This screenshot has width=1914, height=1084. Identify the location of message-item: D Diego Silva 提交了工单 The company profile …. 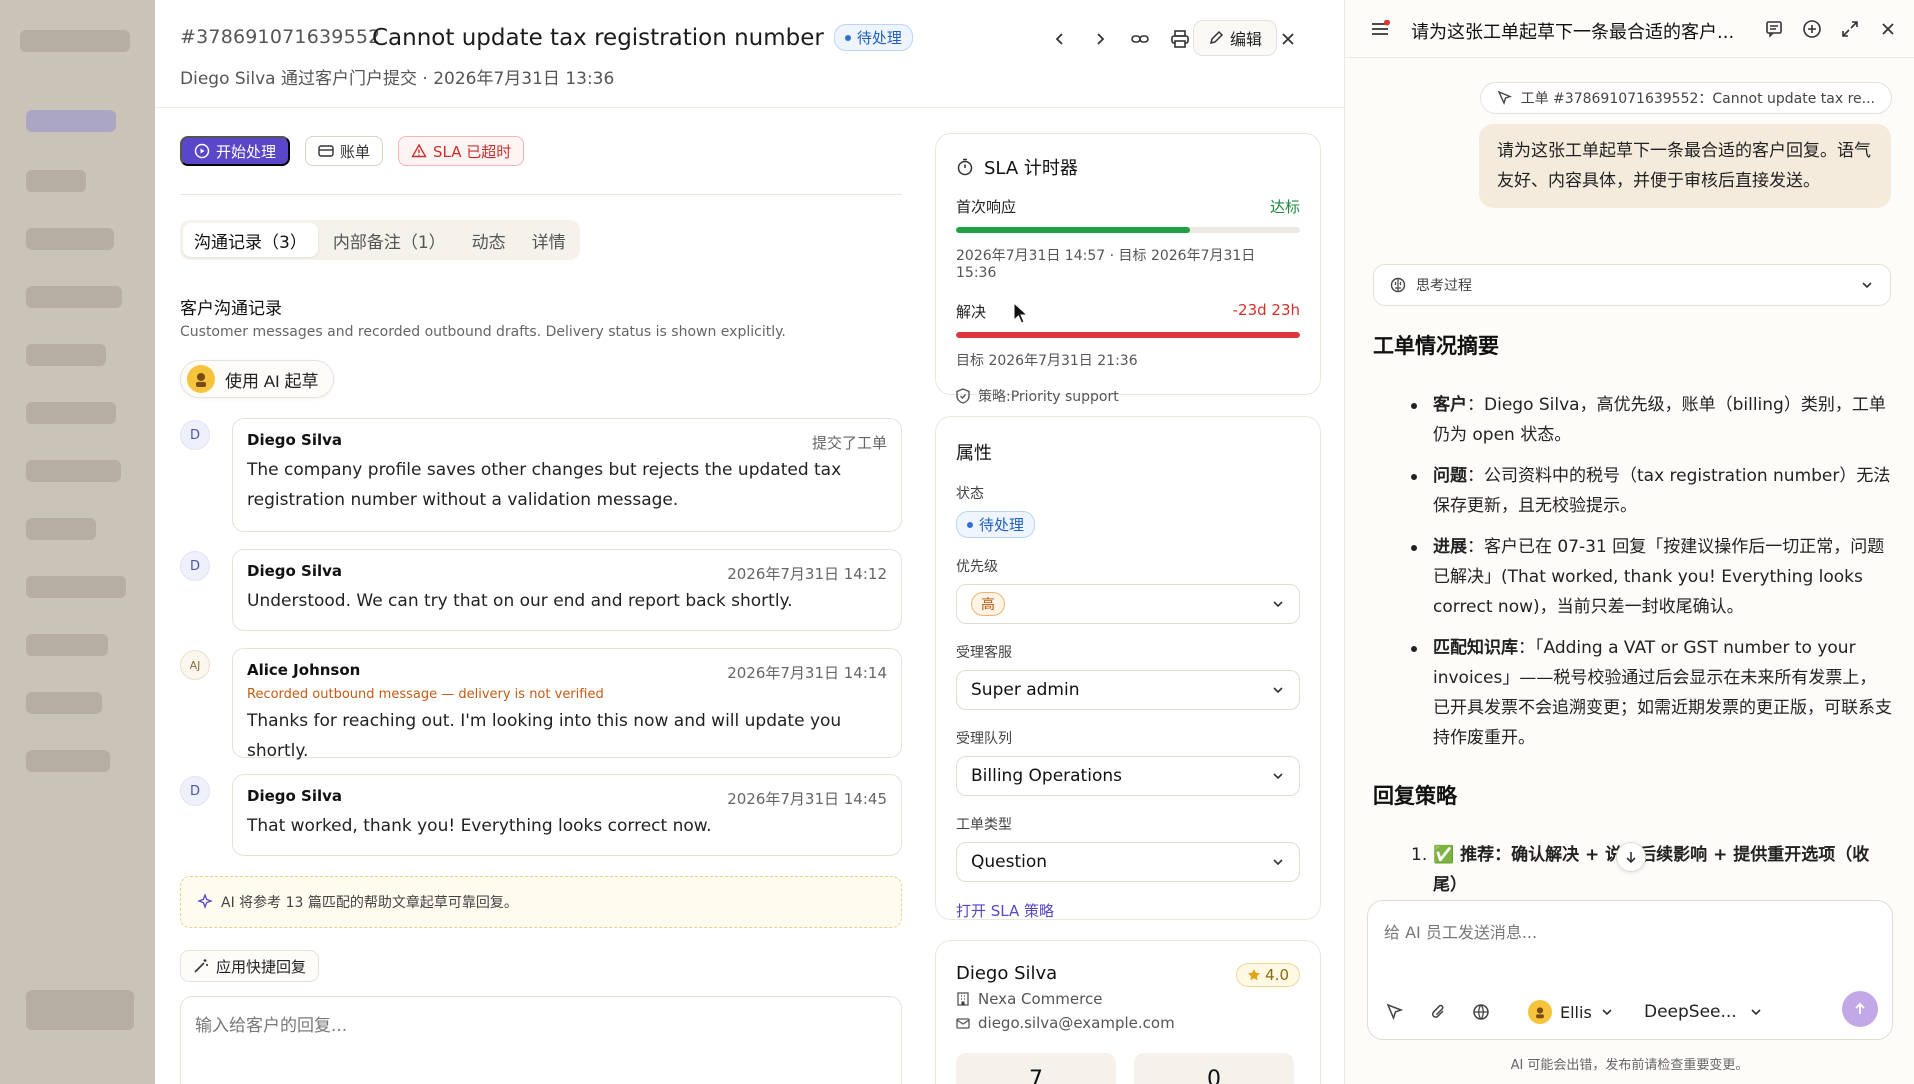
(541, 475).